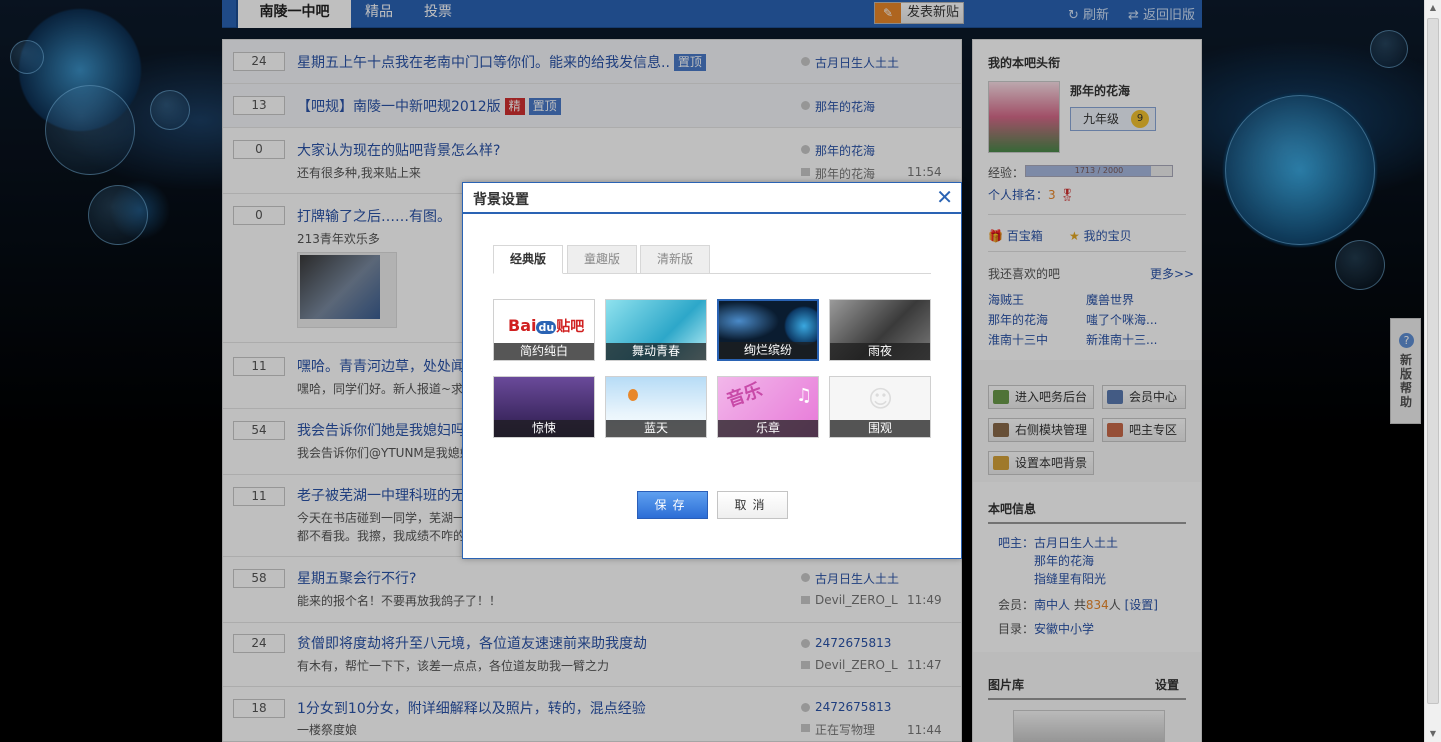 This screenshot has width=1441, height=742. I want to click on theme-caption: 蓝天, so click(656, 428).